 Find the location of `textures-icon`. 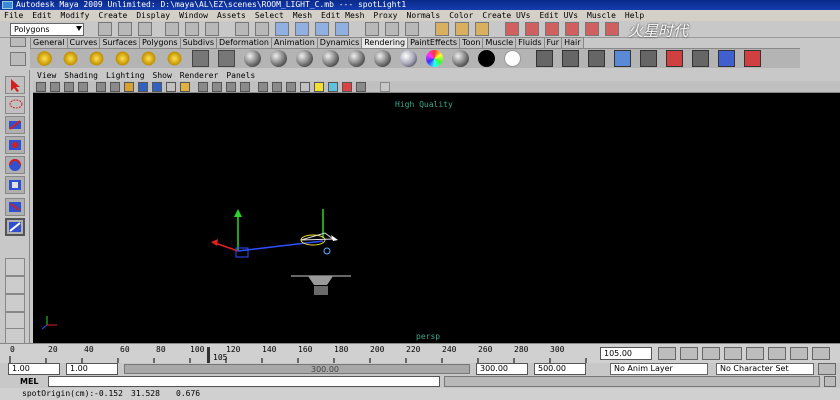

textures-icon is located at coordinates (333, 87).